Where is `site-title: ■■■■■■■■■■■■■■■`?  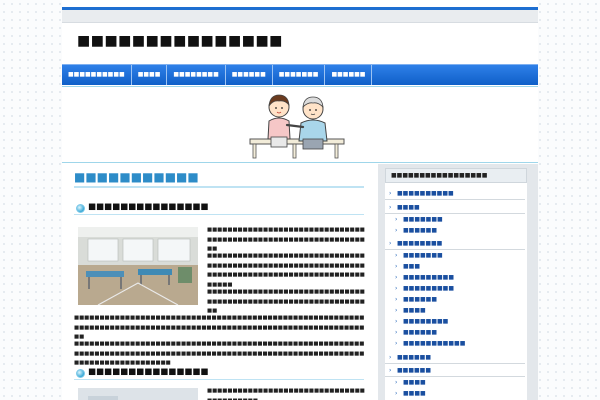 site-title: ■■■■■■■■■■■■■■■ is located at coordinates (180, 41).